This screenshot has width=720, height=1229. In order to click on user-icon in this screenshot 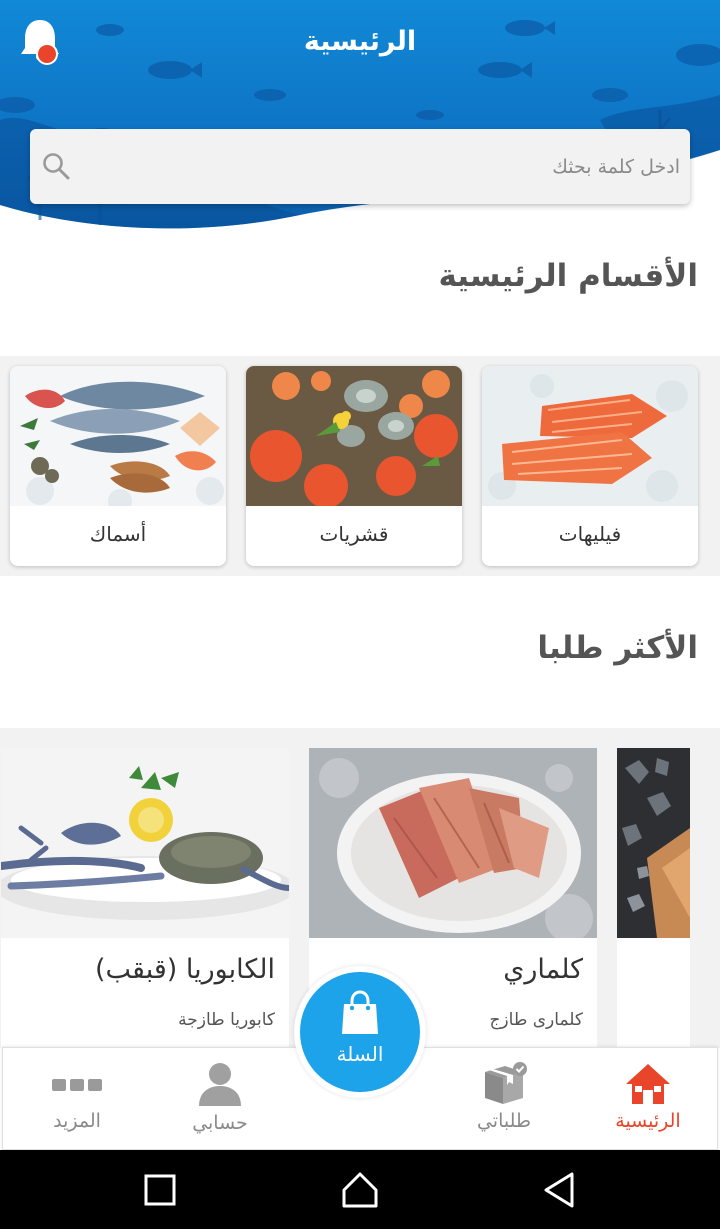, I will do `click(220, 1084)`.